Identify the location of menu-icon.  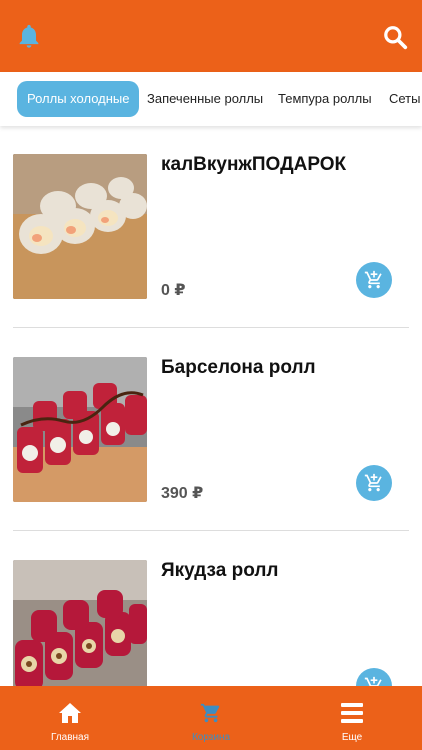
(352, 713).